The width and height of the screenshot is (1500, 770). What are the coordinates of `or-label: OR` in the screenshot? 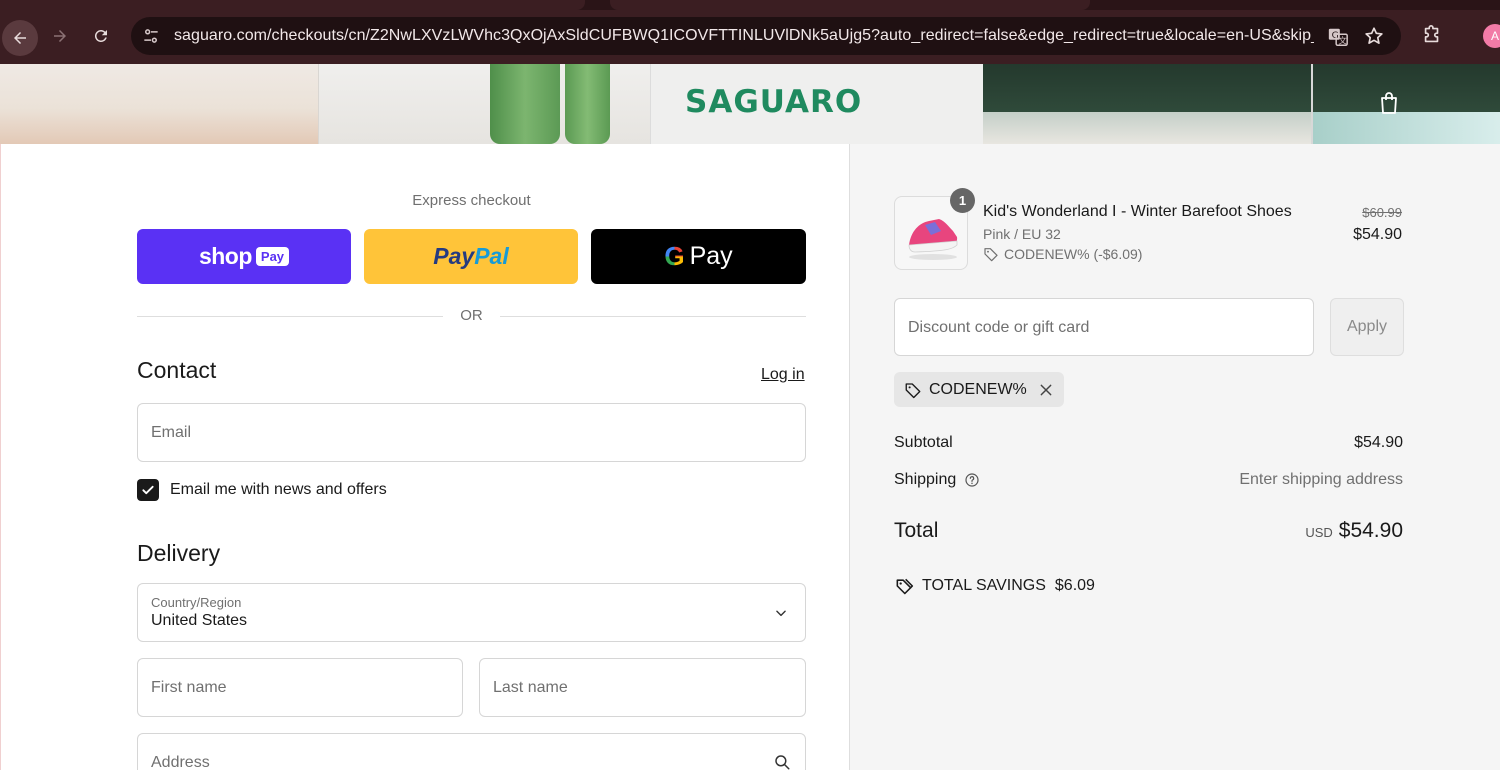 It's located at (471, 315).